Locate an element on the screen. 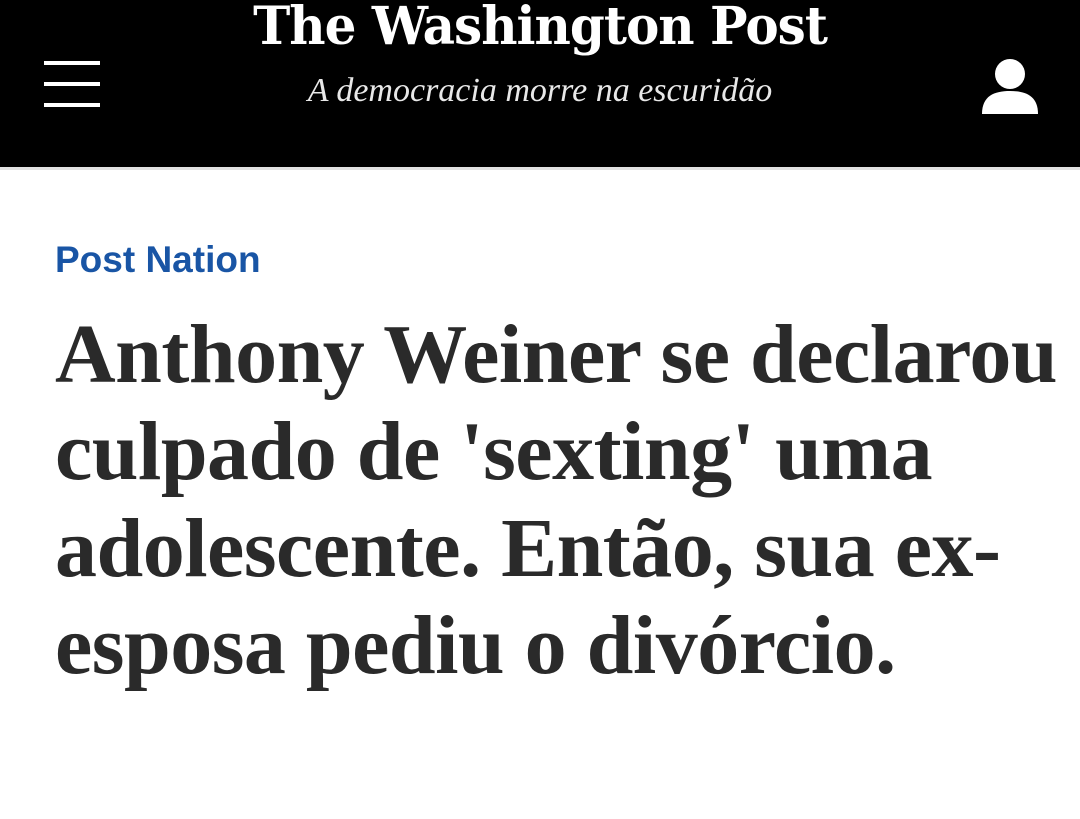 Image resolution: width=1080 pixels, height=819 pixels. hamburger-menu-icon is located at coordinates (72, 84).